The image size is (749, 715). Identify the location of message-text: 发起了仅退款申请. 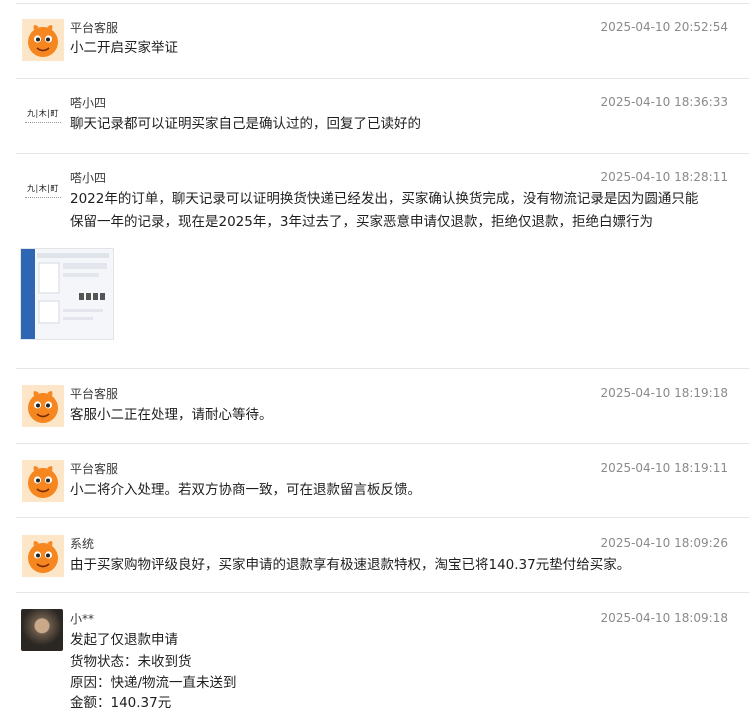
(124, 640).